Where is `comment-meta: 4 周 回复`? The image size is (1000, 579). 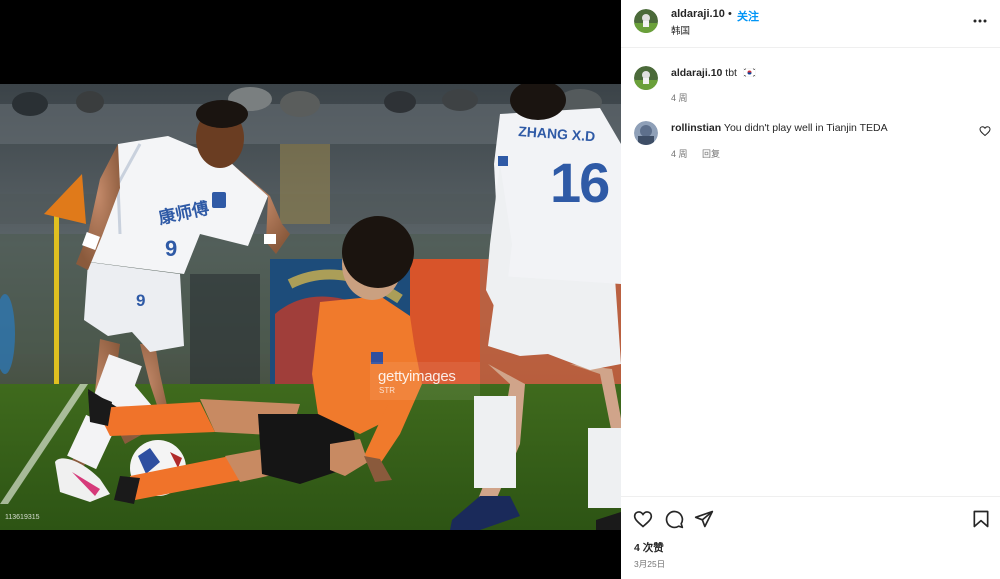 comment-meta: 4 周 回复 is located at coordinates (701, 153).